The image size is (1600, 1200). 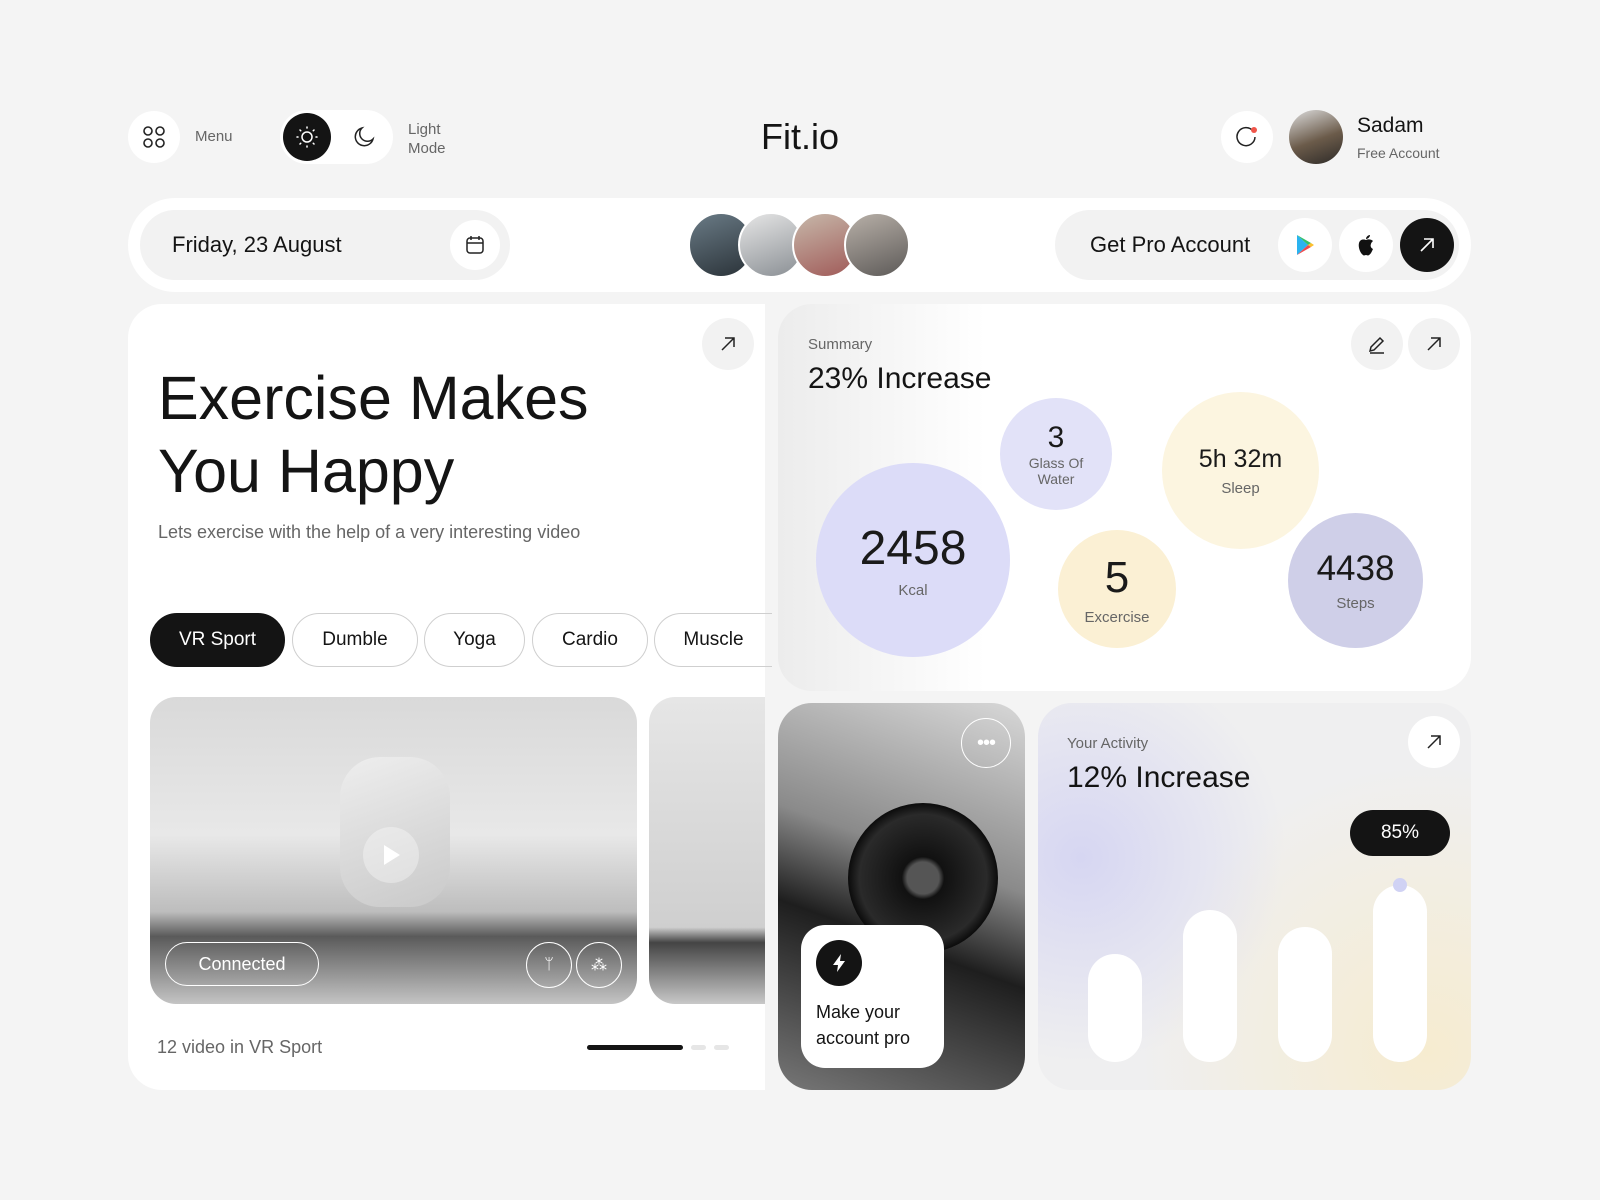 What do you see at coordinates (913, 560) in the screenshot?
I see `kcal-stat: 2458 Kcal` at bounding box center [913, 560].